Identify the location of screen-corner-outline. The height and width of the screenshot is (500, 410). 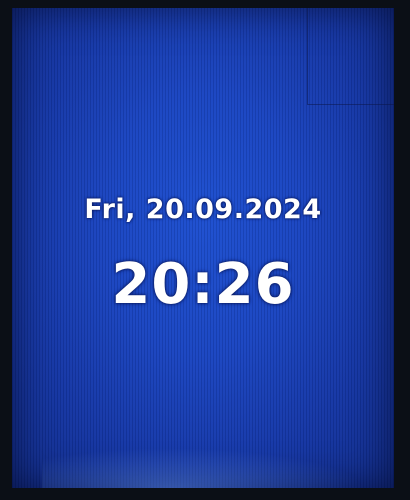
(350, 56).